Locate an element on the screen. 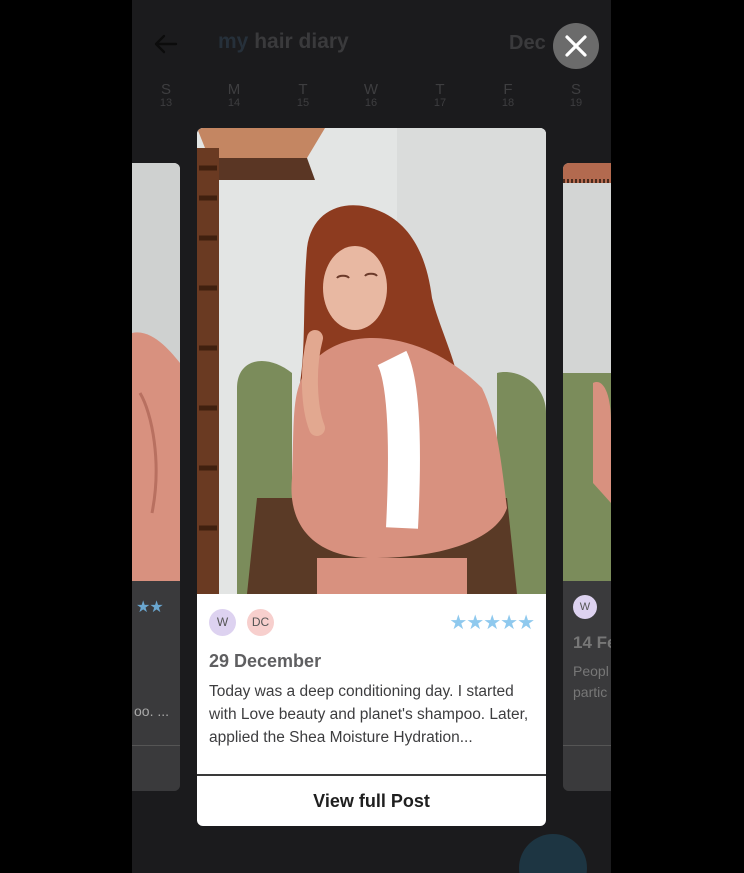 This screenshot has width=744, height=873. day-letter: W is located at coordinates (371, 89).